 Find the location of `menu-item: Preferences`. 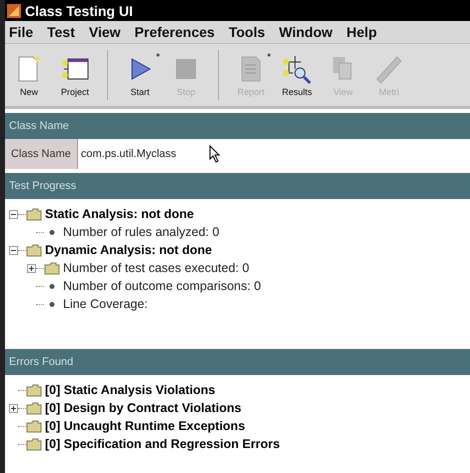

menu-item: Preferences is located at coordinates (174, 32).